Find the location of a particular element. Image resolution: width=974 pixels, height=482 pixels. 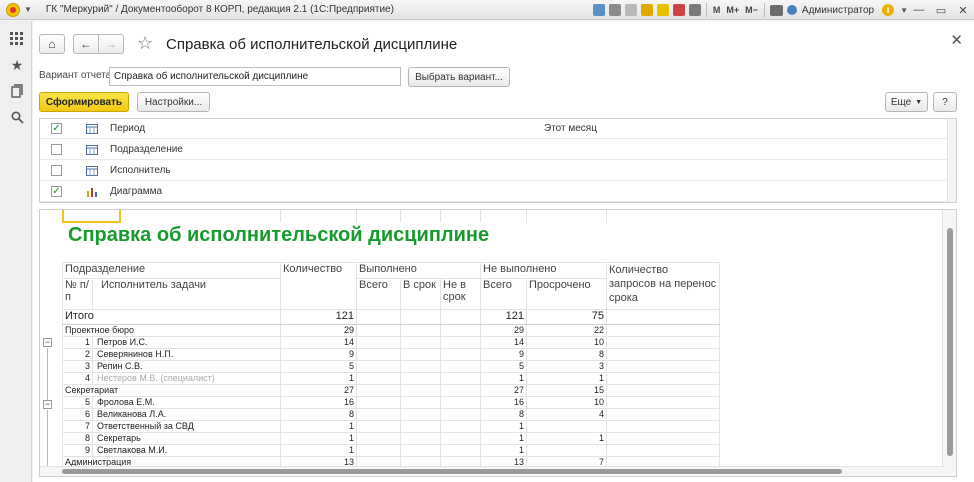

settings-row-chart: ✓ Диаграмма is located at coordinates (498, 192).